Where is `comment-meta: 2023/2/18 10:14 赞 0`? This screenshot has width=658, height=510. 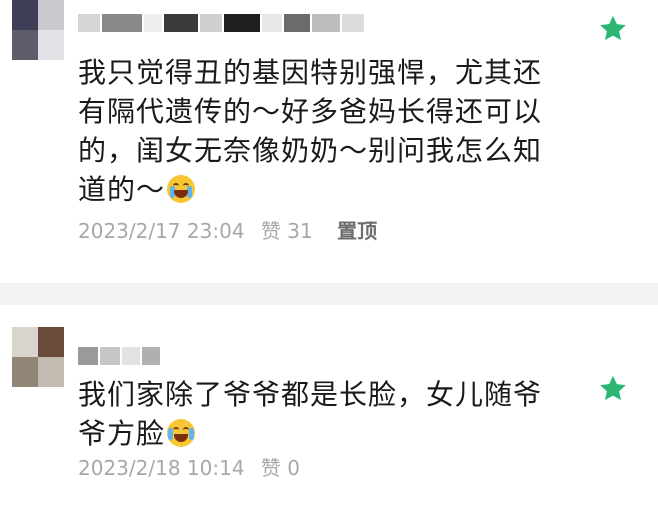
comment-meta: 2023/2/18 10:14 赞 0 is located at coordinates (194, 468).